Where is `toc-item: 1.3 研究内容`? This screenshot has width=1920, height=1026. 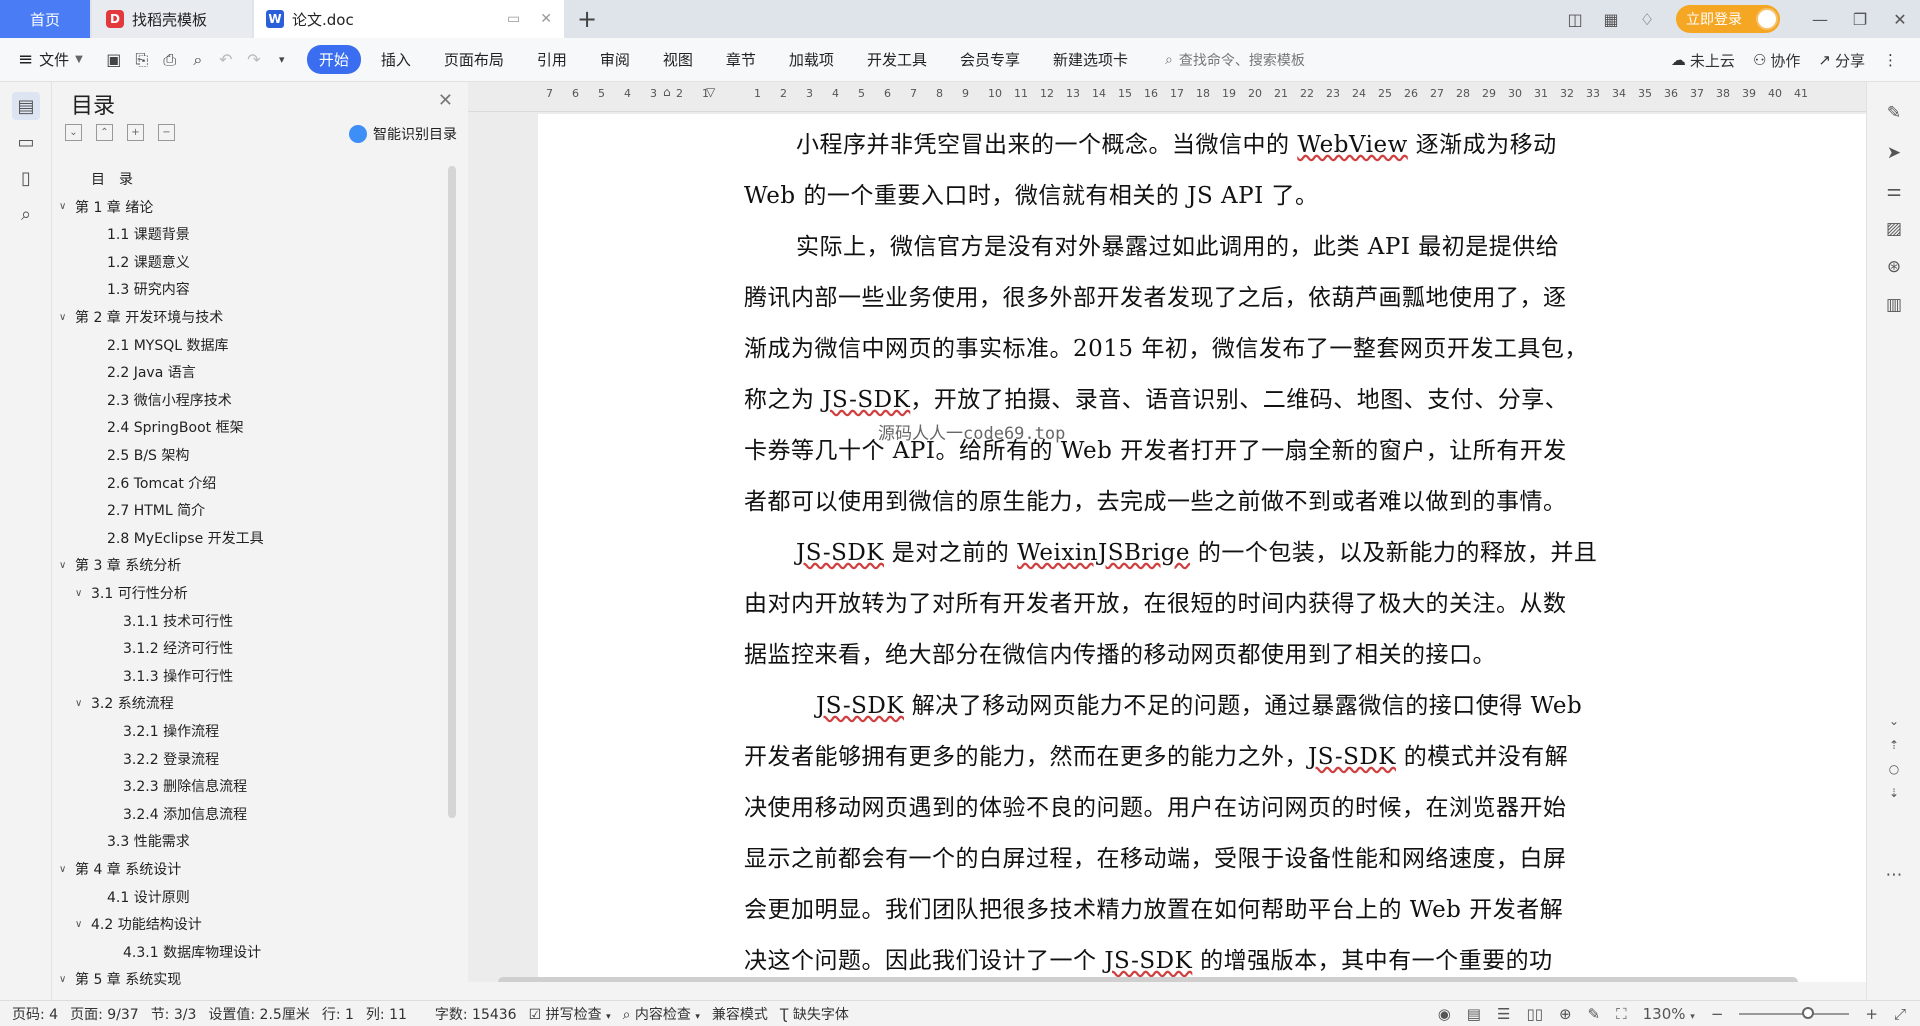
toc-item: 1.3 研究内容 is located at coordinates (148, 289).